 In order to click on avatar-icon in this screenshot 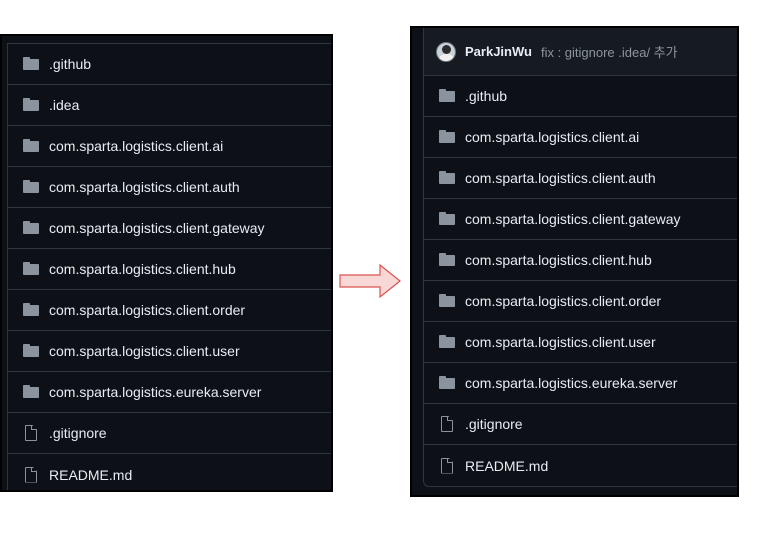, I will do `click(446, 51)`.